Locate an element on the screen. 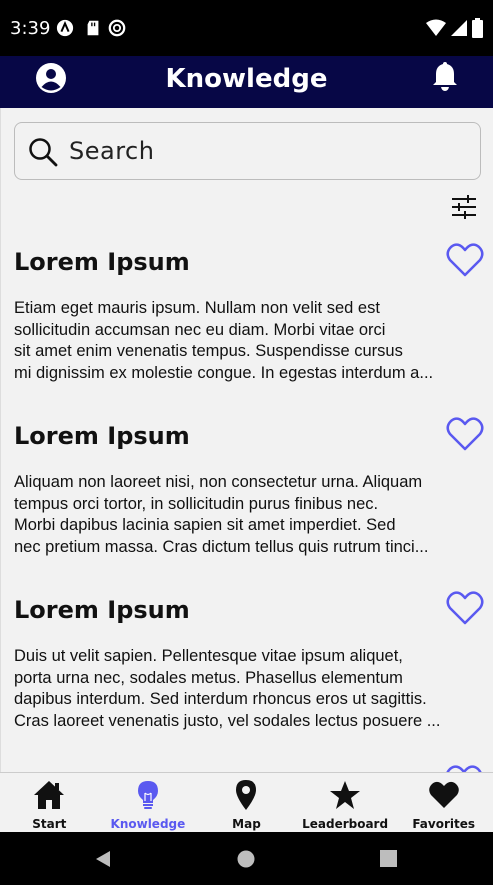  back-icon is located at coordinates (103, 859).